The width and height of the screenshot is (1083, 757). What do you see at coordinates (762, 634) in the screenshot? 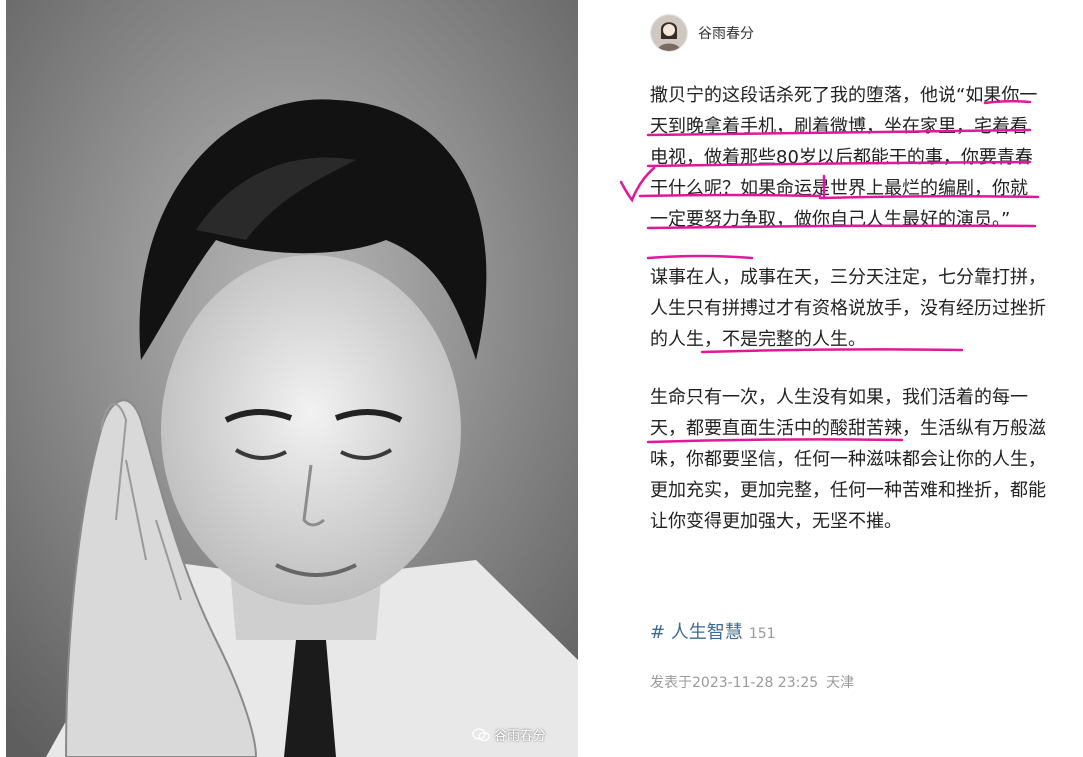
I see `hashtag-count: 151` at bounding box center [762, 634].